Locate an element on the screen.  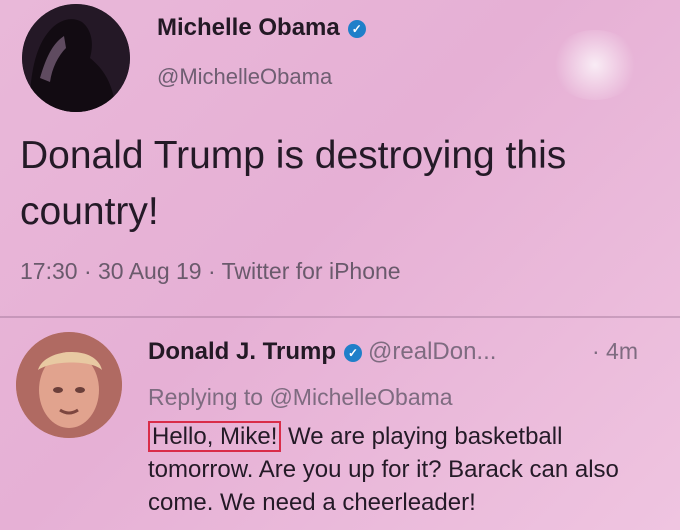
main-name-text: Michelle Obama is located at coordinates (248, 27).